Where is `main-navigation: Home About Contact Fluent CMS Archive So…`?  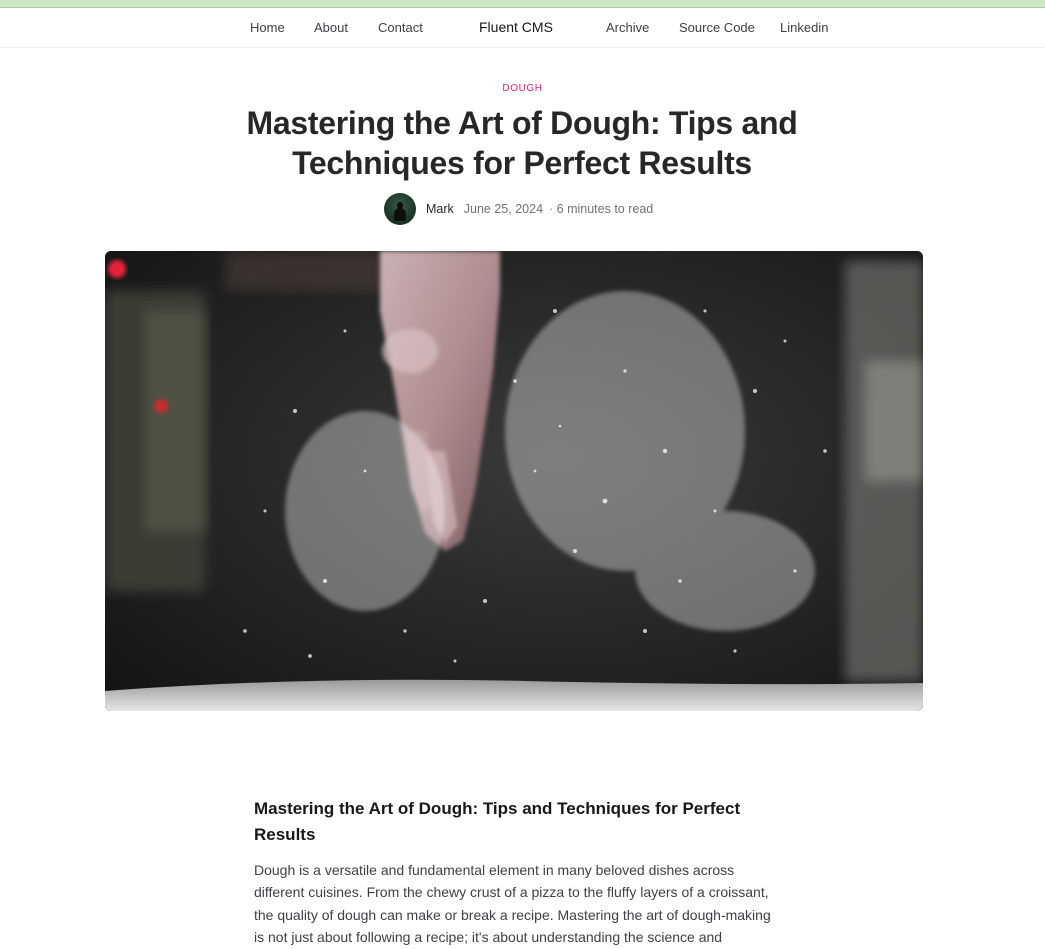 main-navigation: Home About Contact Fluent CMS Archive So… is located at coordinates (522, 27).